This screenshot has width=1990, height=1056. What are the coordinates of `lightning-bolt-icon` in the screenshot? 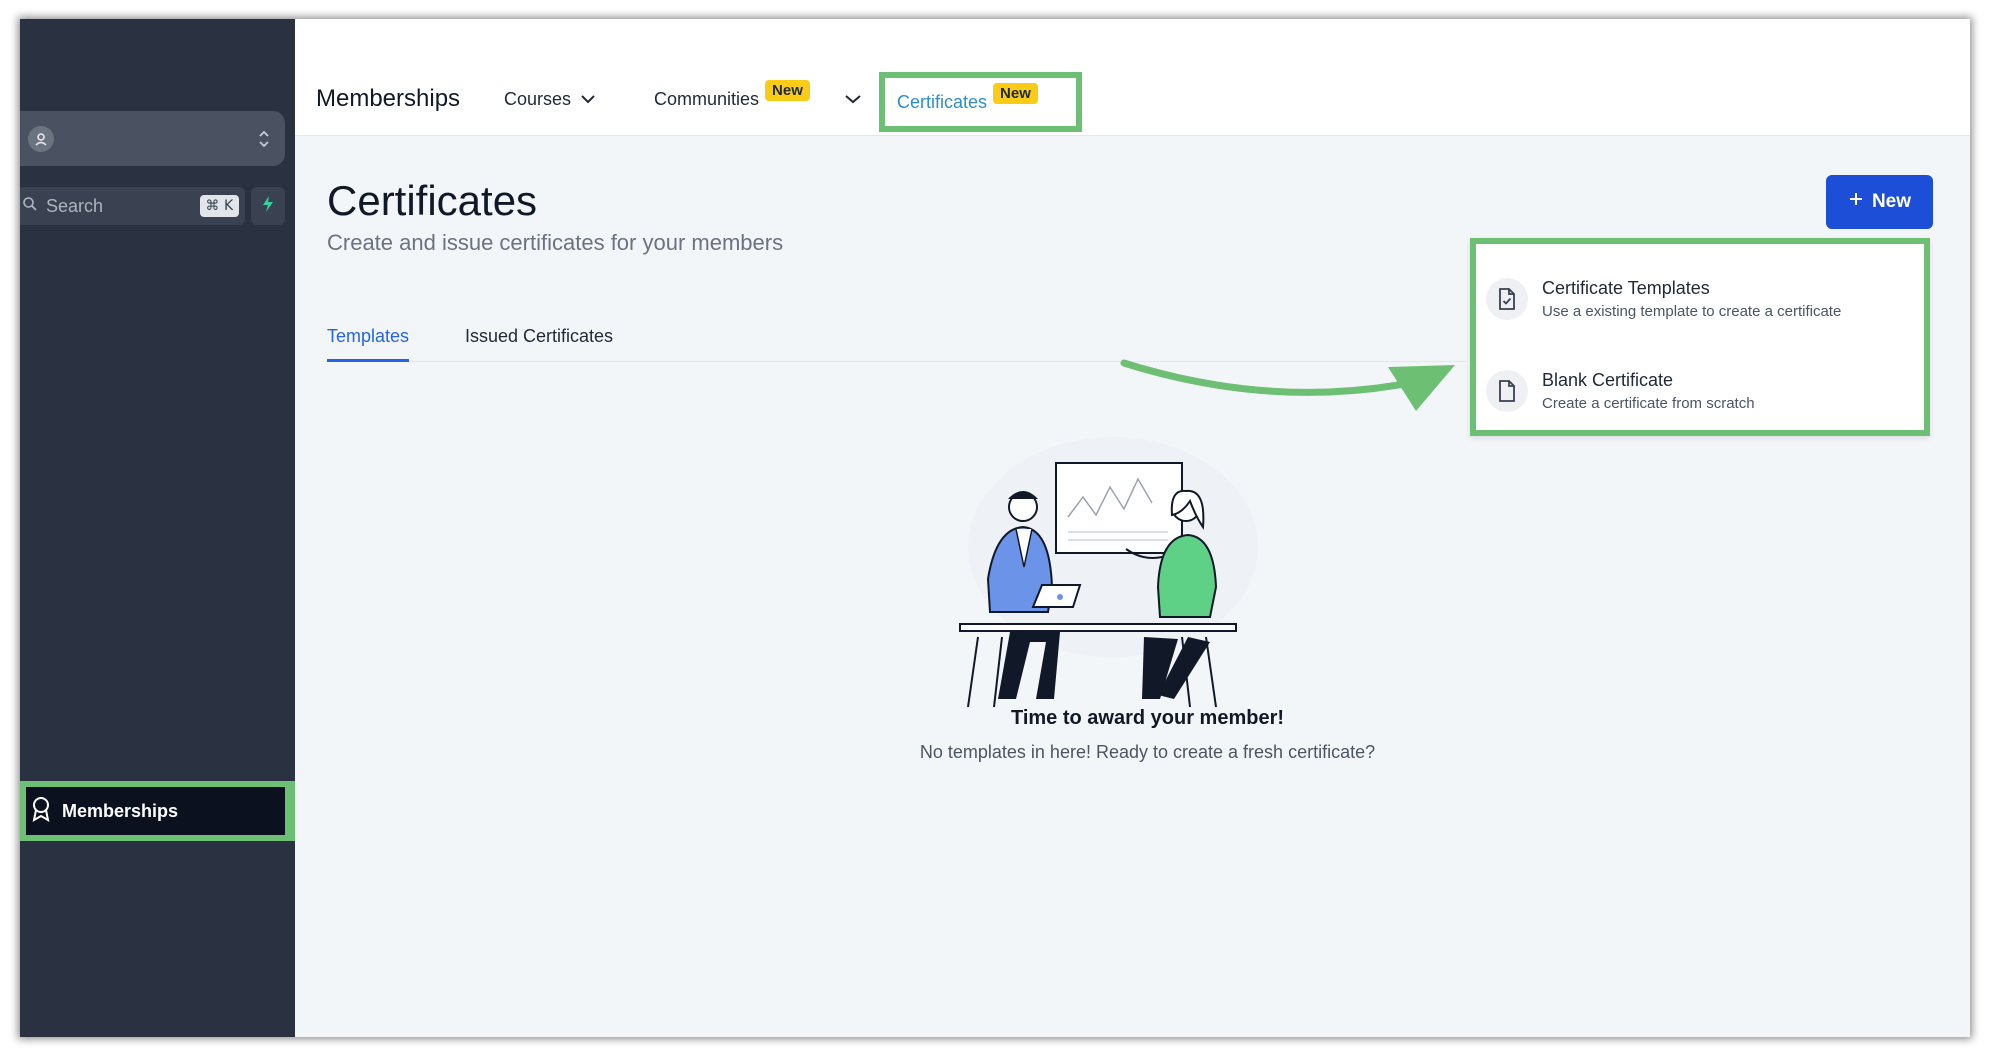 It's located at (268, 206).